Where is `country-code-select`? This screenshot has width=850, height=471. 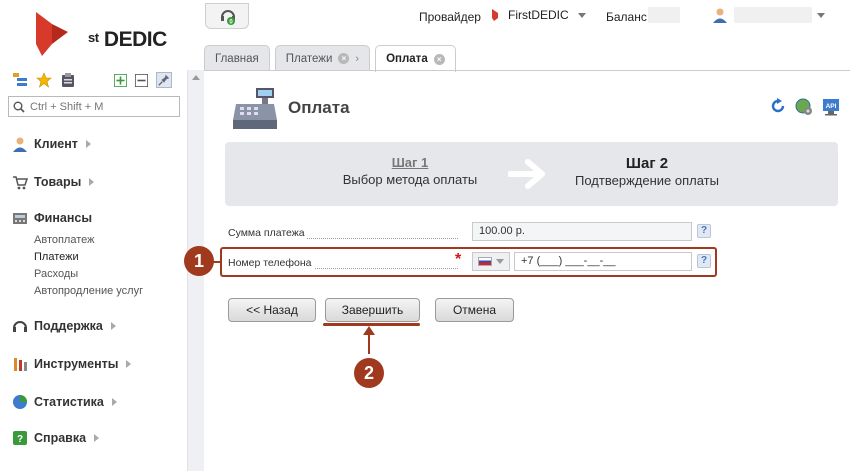 country-code-select is located at coordinates (491, 261).